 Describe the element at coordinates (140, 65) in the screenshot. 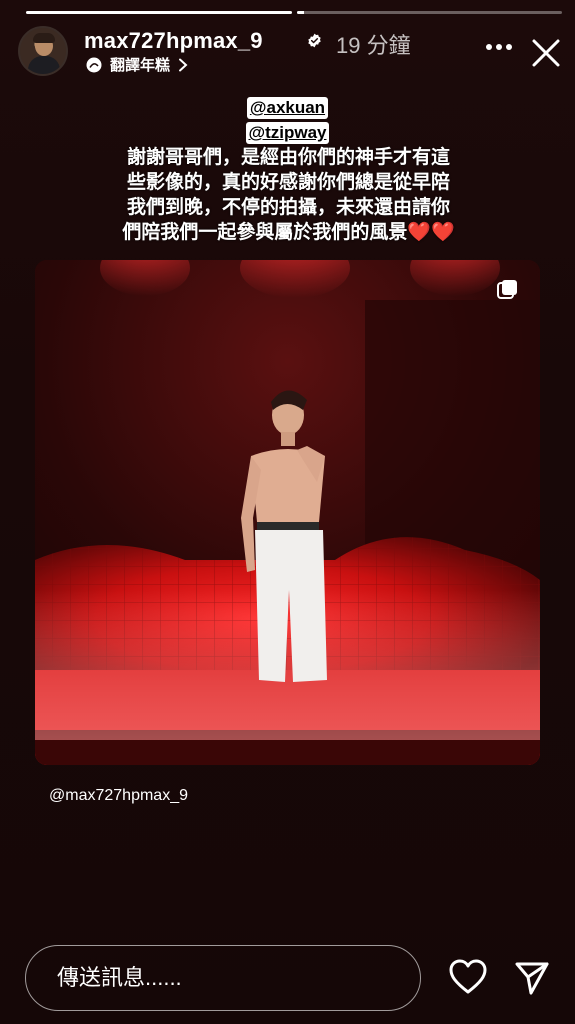

I see `translate-label: 翻譯年糕` at that location.